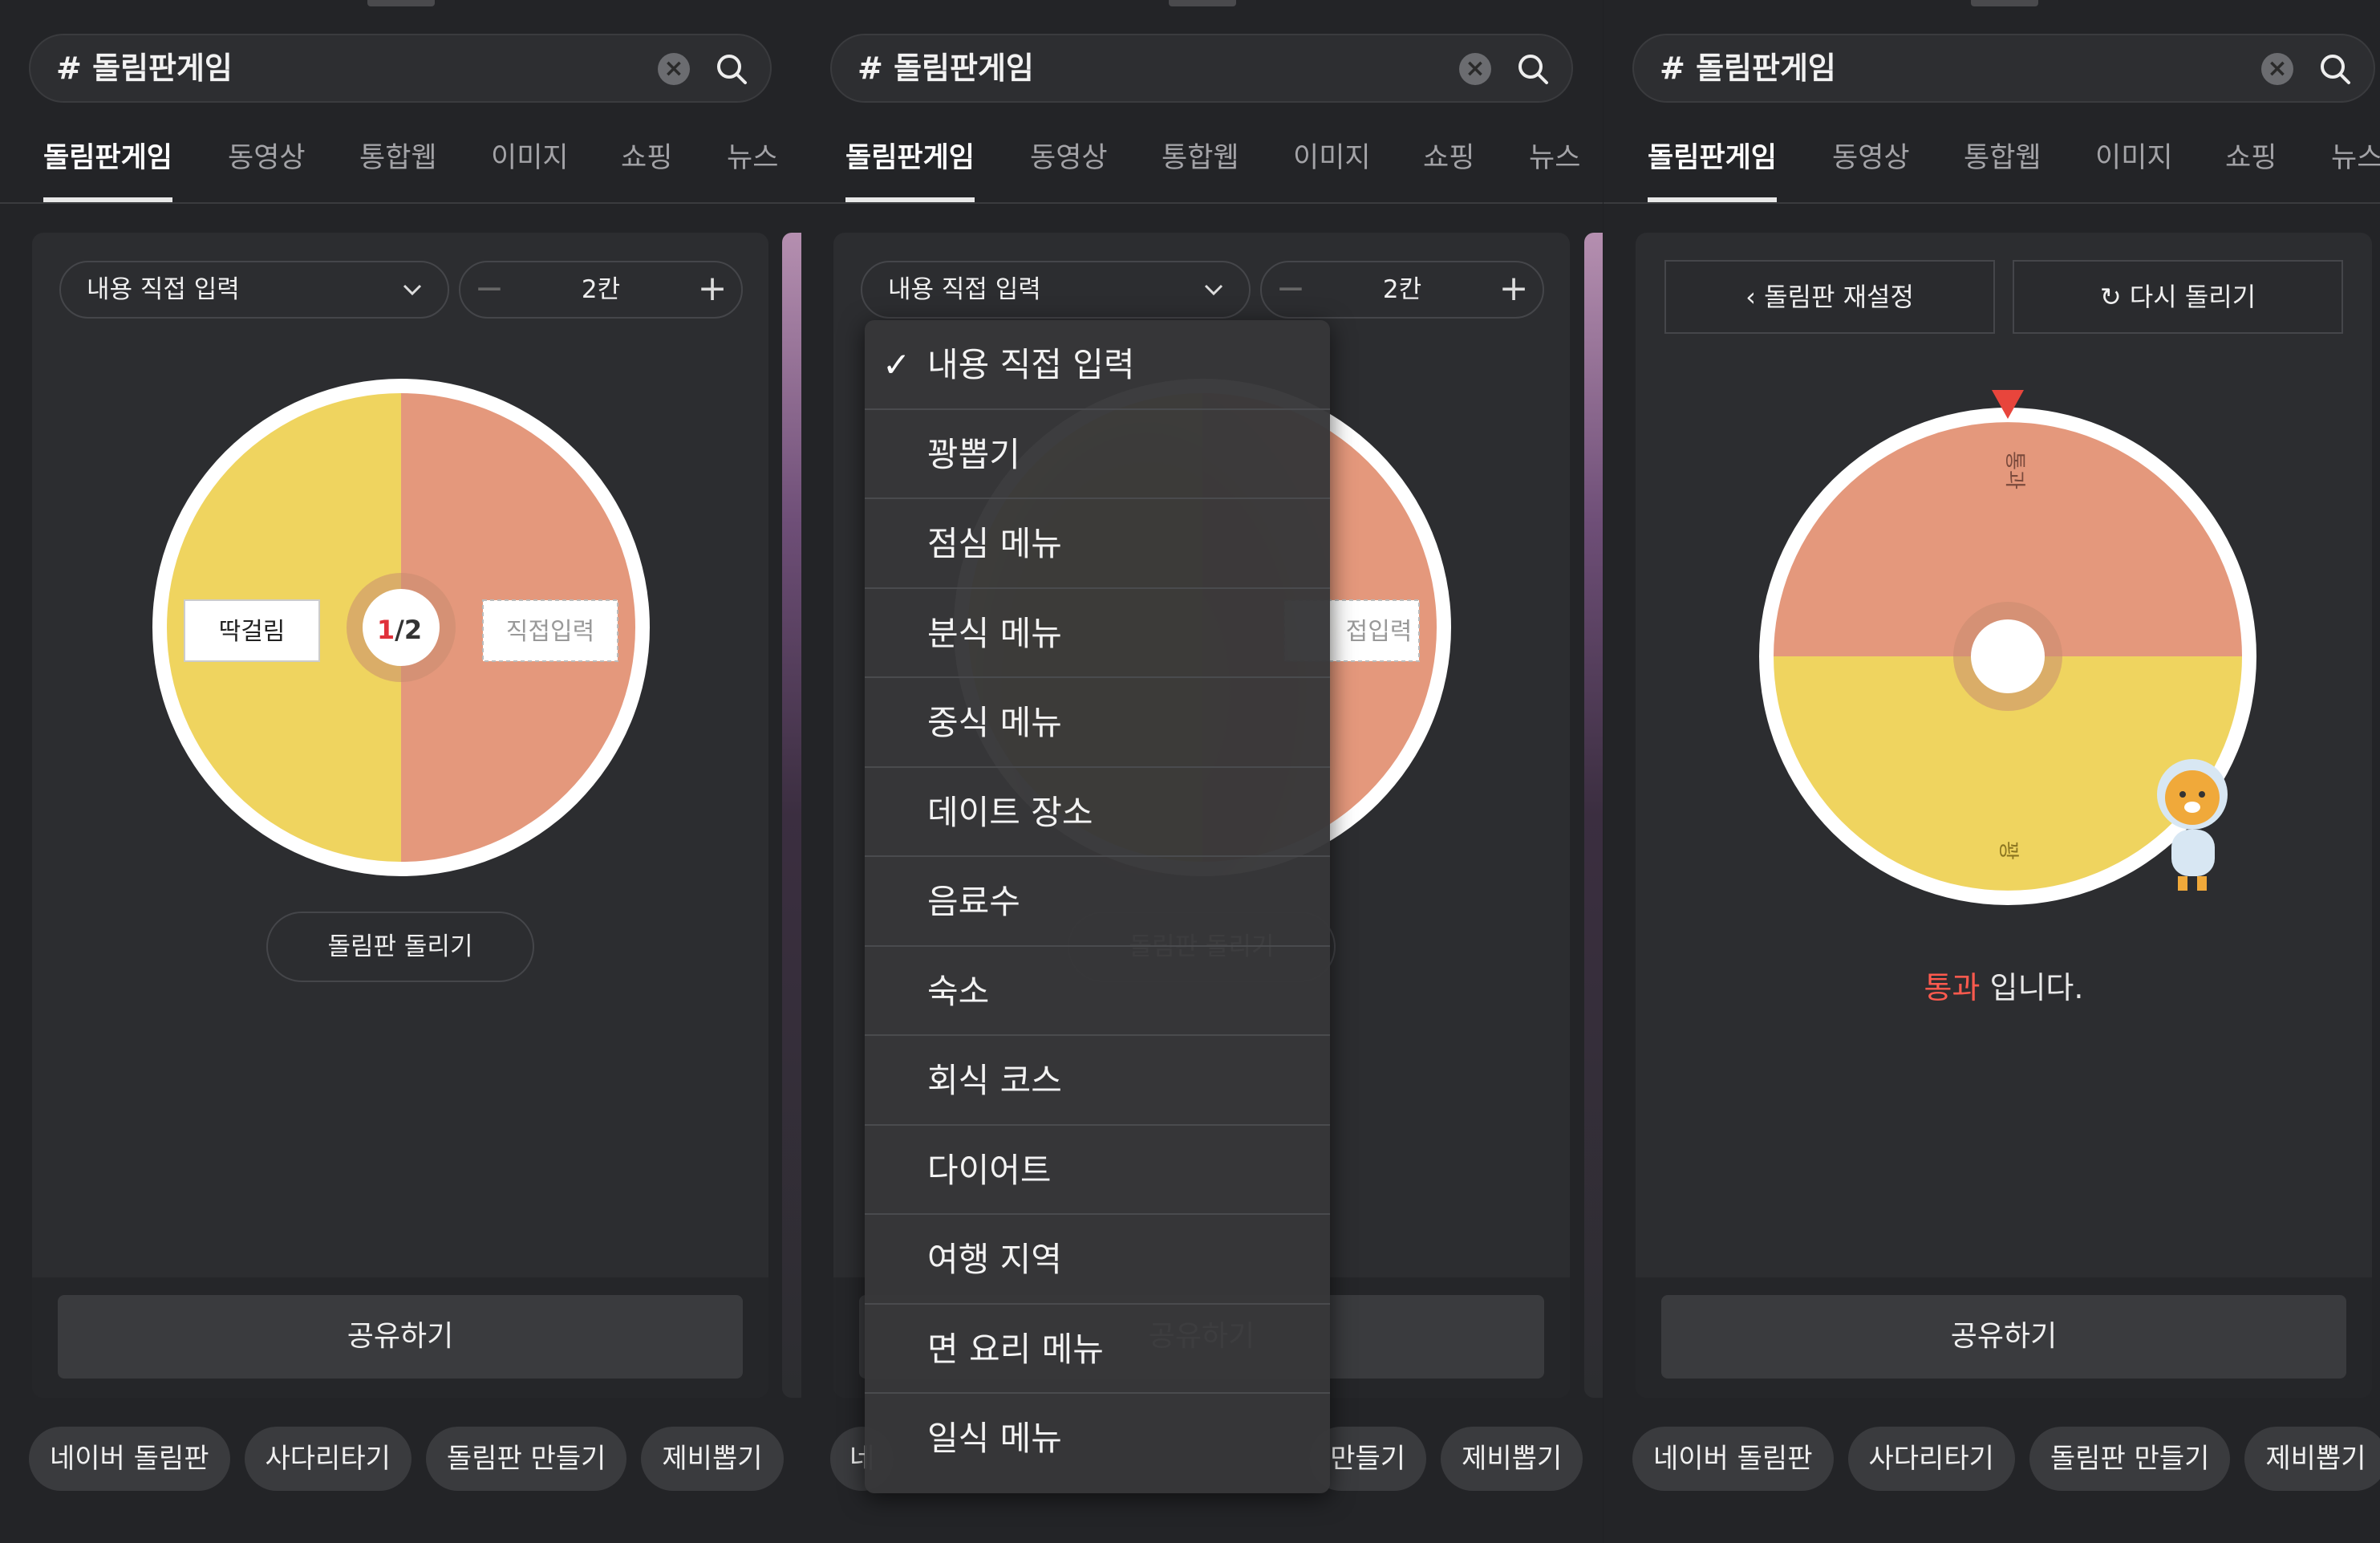  Describe the element at coordinates (550, 632) in the screenshot. I see `segment-2-placeholder: 직접입력` at that location.